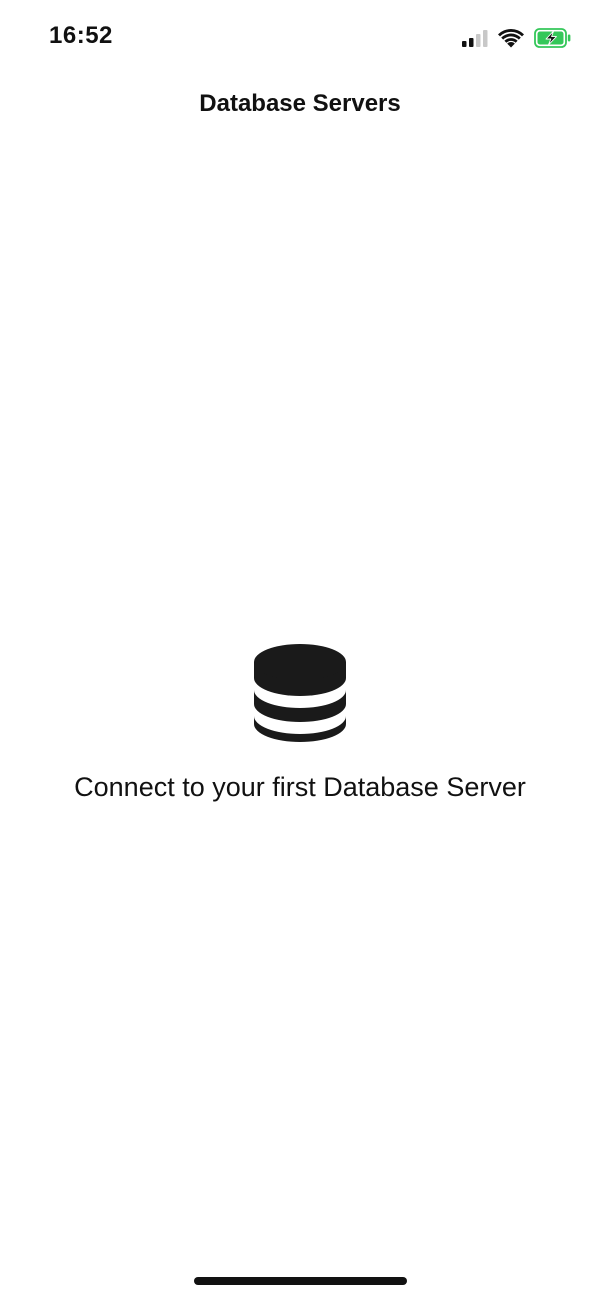  I want to click on wifi-icon, so click(511, 37).